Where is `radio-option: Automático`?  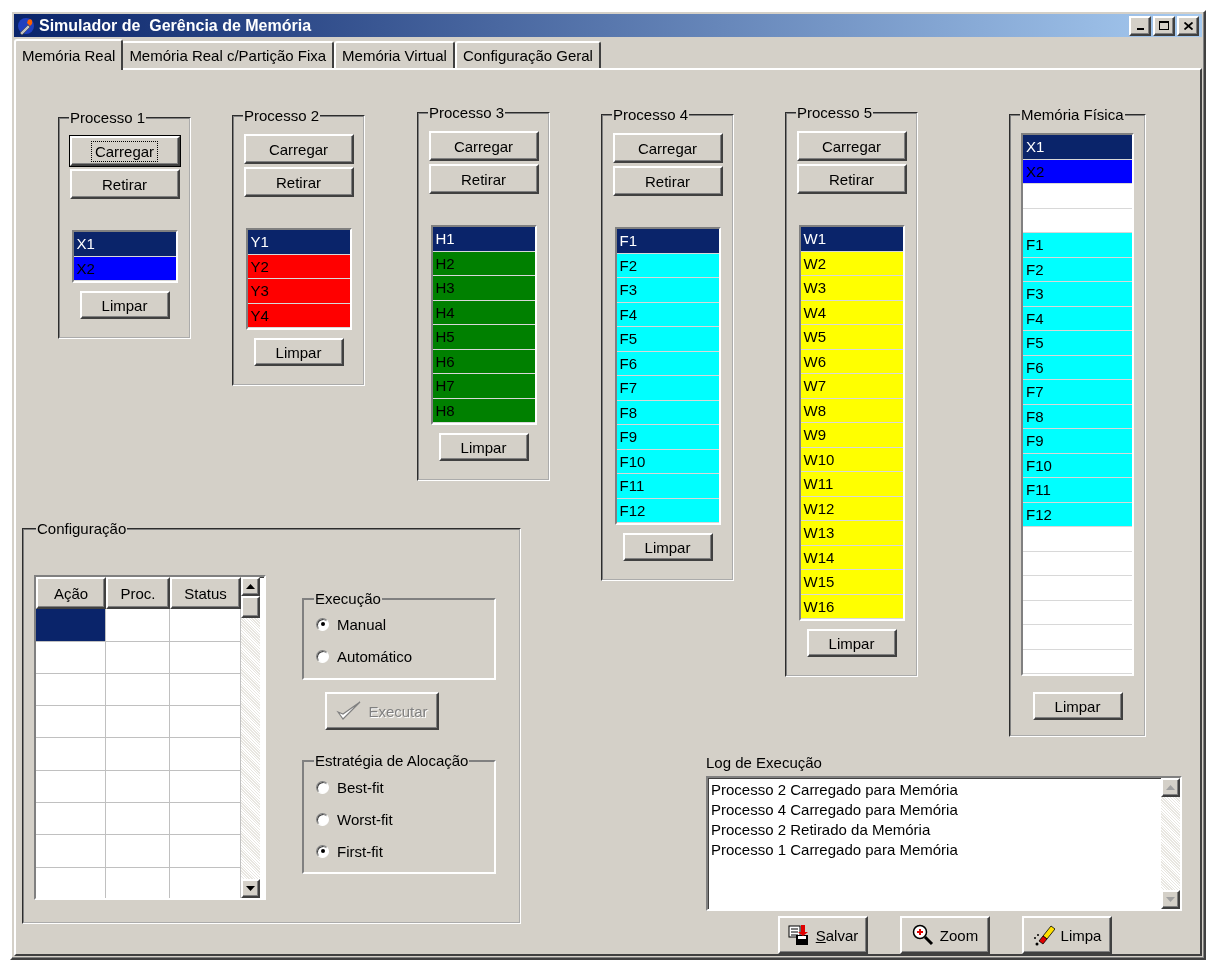 radio-option: Automático is located at coordinates (399, 656).